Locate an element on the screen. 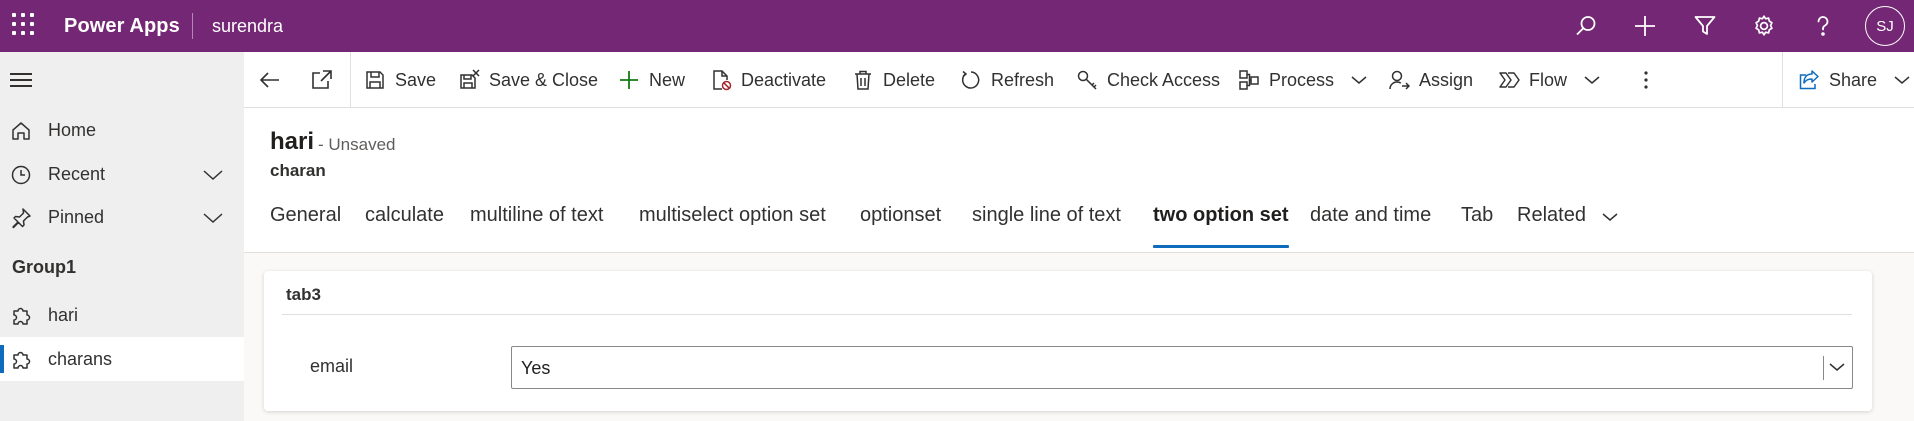  refresh-icon is located at coordinates (970, 79).